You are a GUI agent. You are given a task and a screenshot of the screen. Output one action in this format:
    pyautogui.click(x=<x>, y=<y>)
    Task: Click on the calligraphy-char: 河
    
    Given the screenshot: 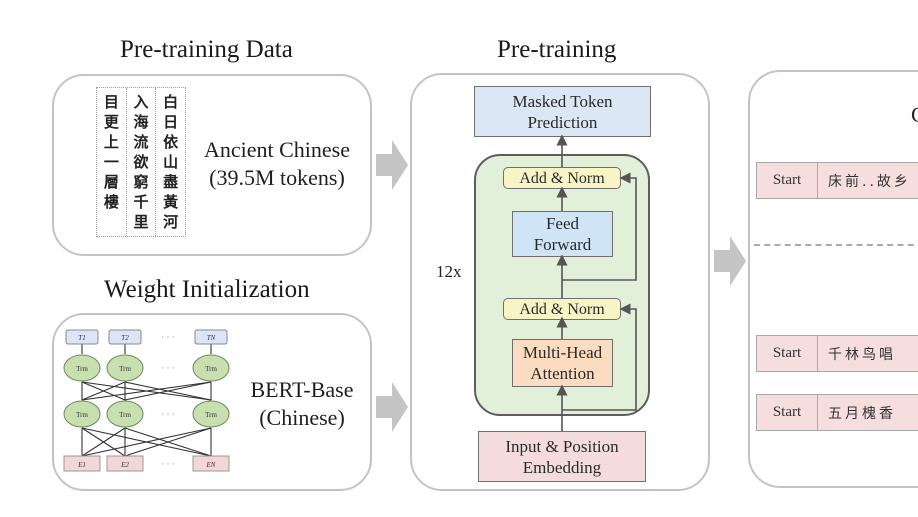 What is the action you would take?
    pyautogui.click(x=171, y=222)
    